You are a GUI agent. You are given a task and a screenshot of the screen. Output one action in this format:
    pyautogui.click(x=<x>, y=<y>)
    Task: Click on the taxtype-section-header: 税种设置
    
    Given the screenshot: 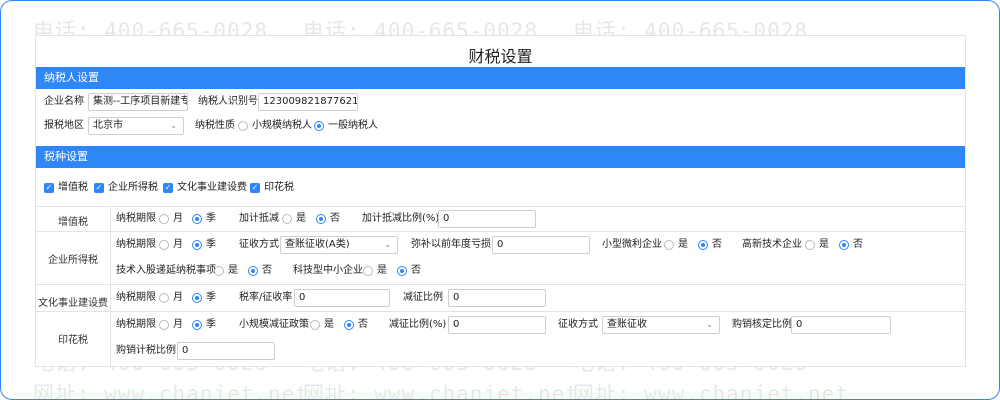 What is the action you would take?
    pyautogui.click(x=500, y=157)
    